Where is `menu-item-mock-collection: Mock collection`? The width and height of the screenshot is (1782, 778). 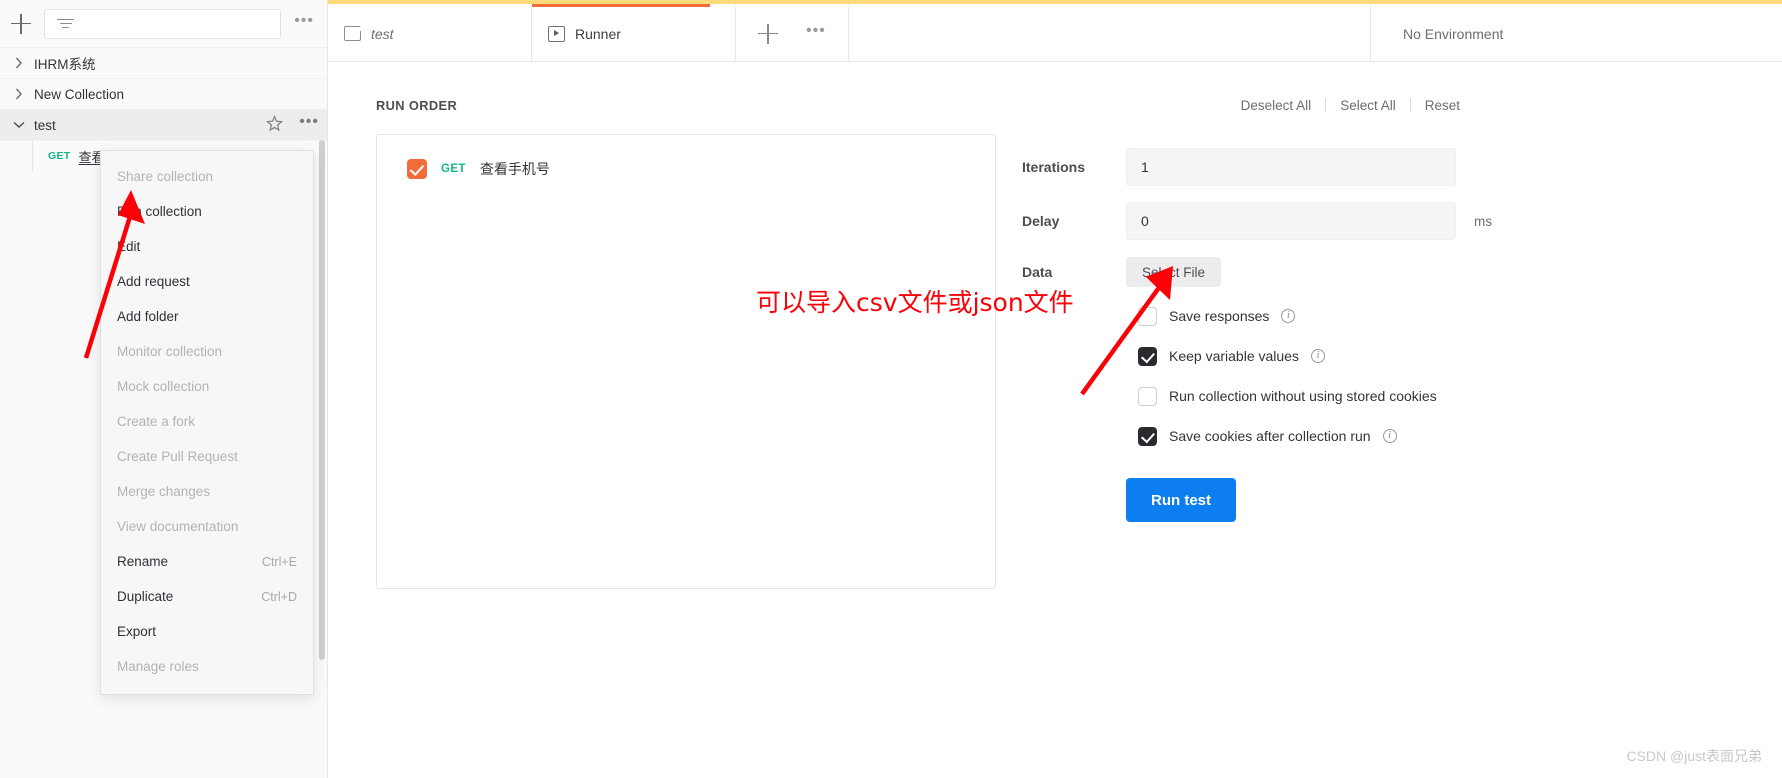
menu-item-mock-collection: Mock collection is located at coordinates (207, 386).